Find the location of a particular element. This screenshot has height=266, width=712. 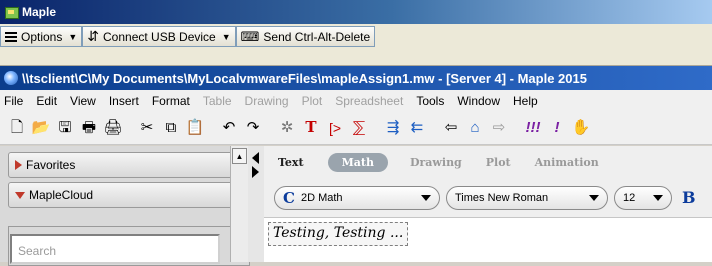

menu-edit: Edit is located at coordinates (46, 101).